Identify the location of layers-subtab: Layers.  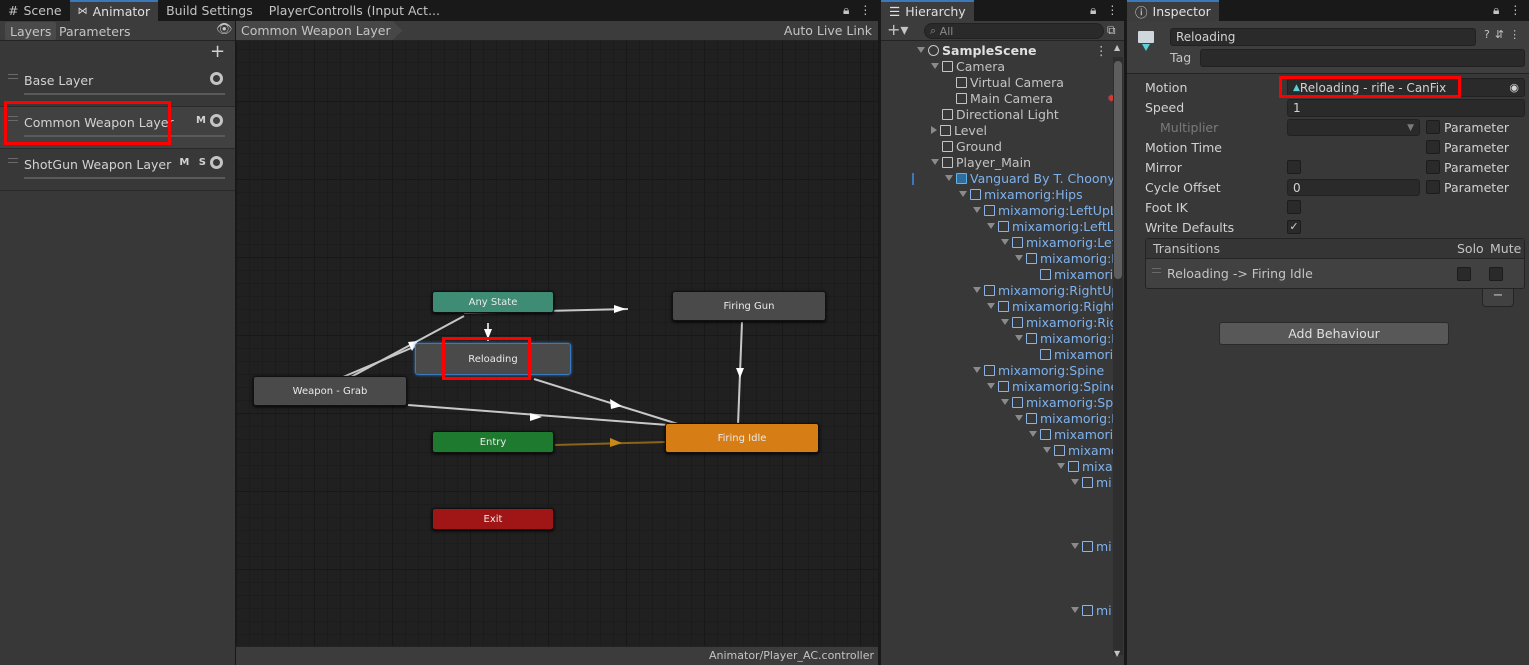
(31, 31).